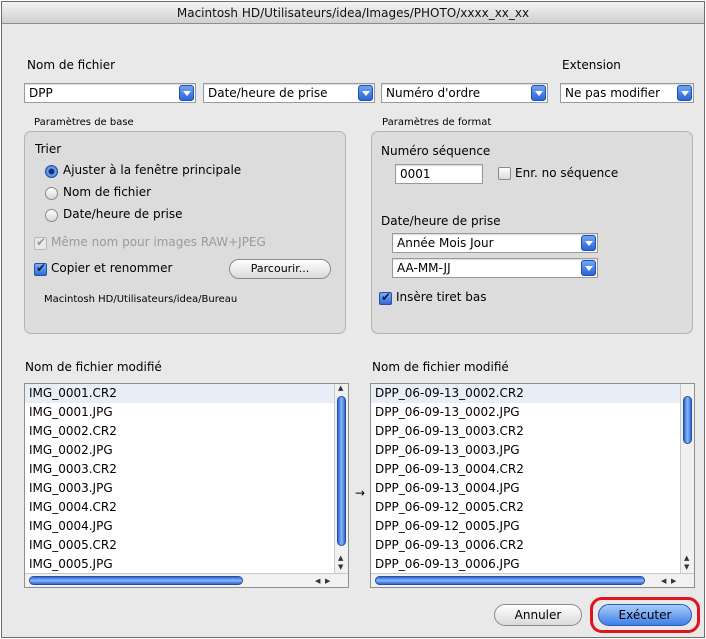 This screenshot has height=639, width=706. What do you see at coordinates (687, 479) in the screenshot?
I see `vertical-scrollbar: ▲ ▼` at bounding box center [687, 479].